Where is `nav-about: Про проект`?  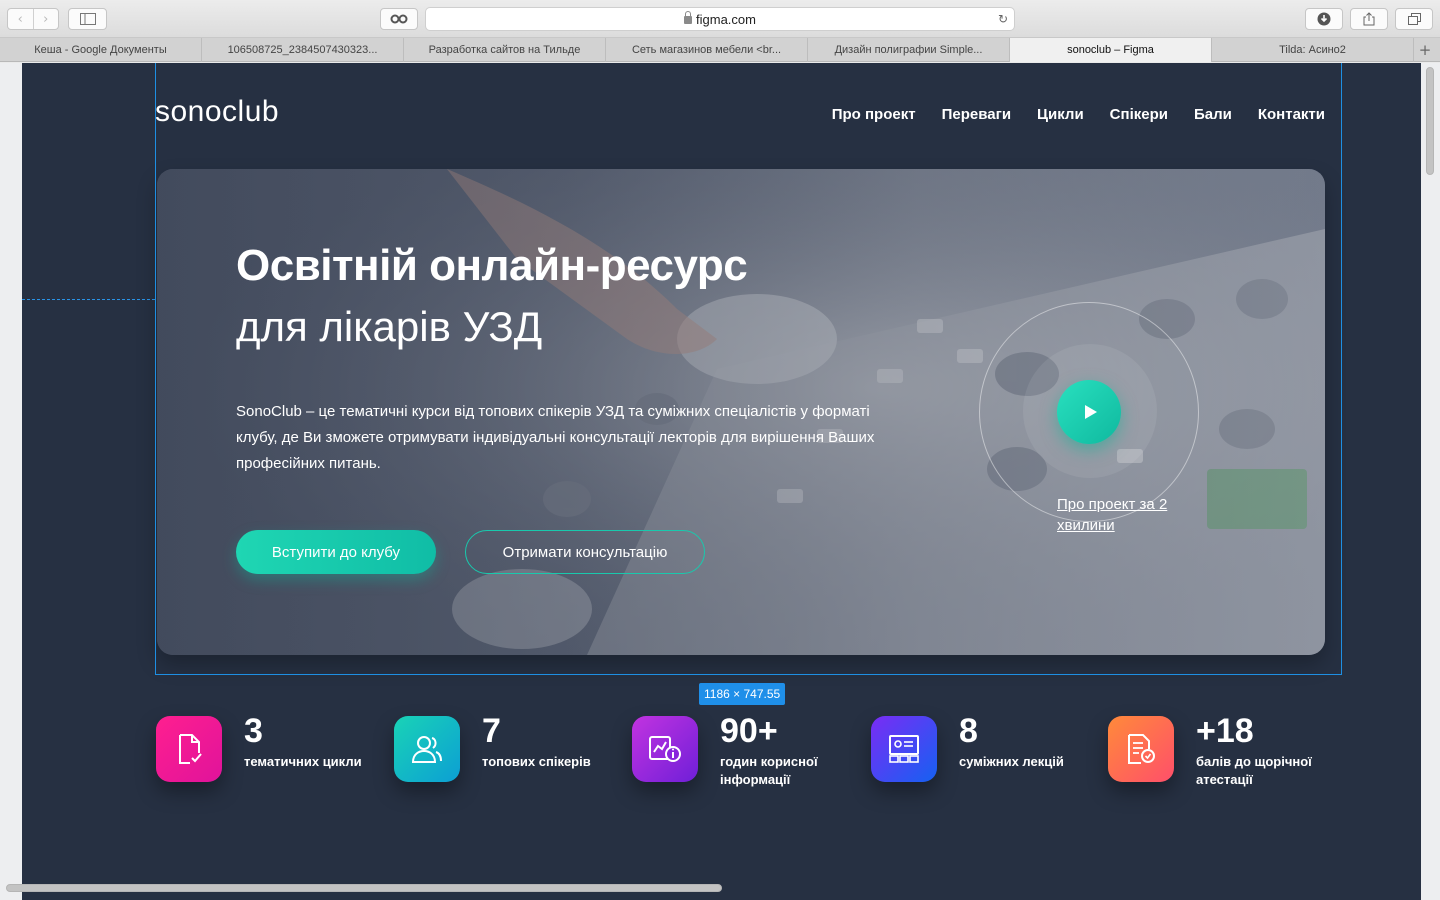 nav-about: Про проект is located at coordinates (874, 114).